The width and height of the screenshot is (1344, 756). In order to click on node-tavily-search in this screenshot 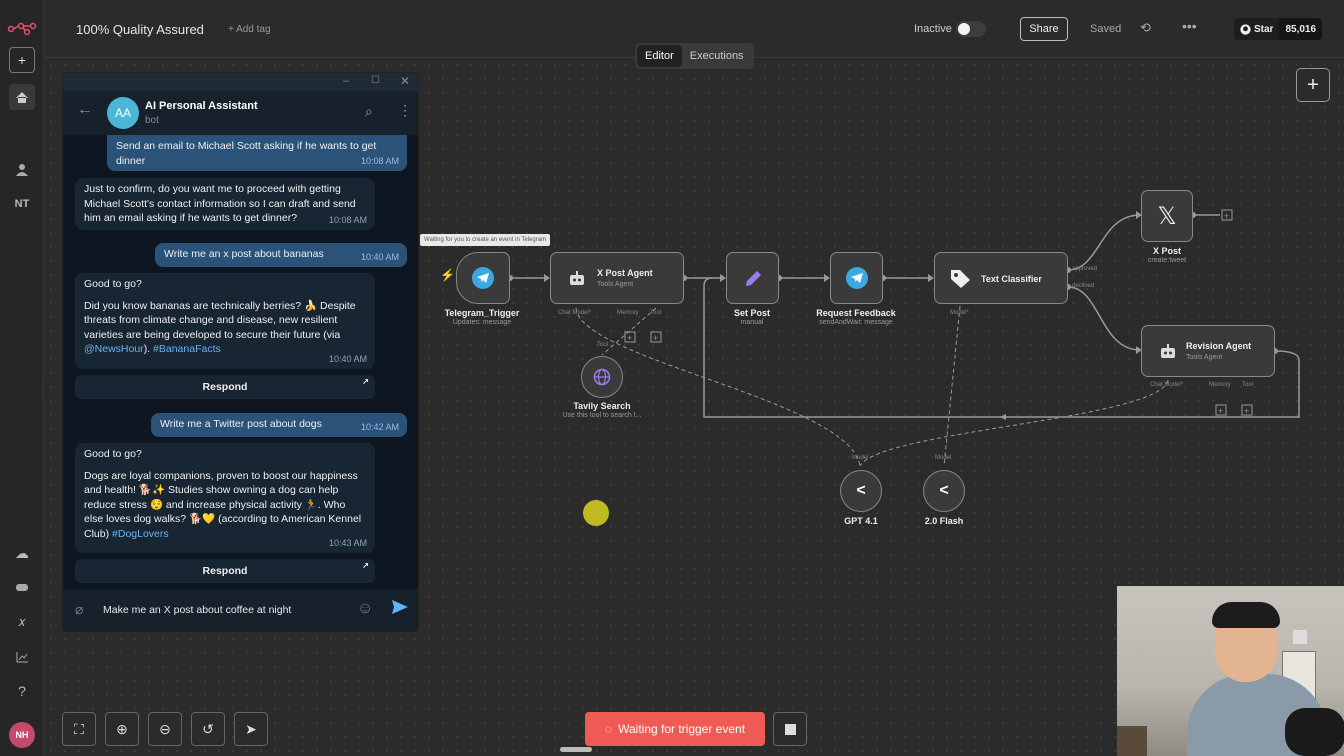, I will do `click(602, 377)`.